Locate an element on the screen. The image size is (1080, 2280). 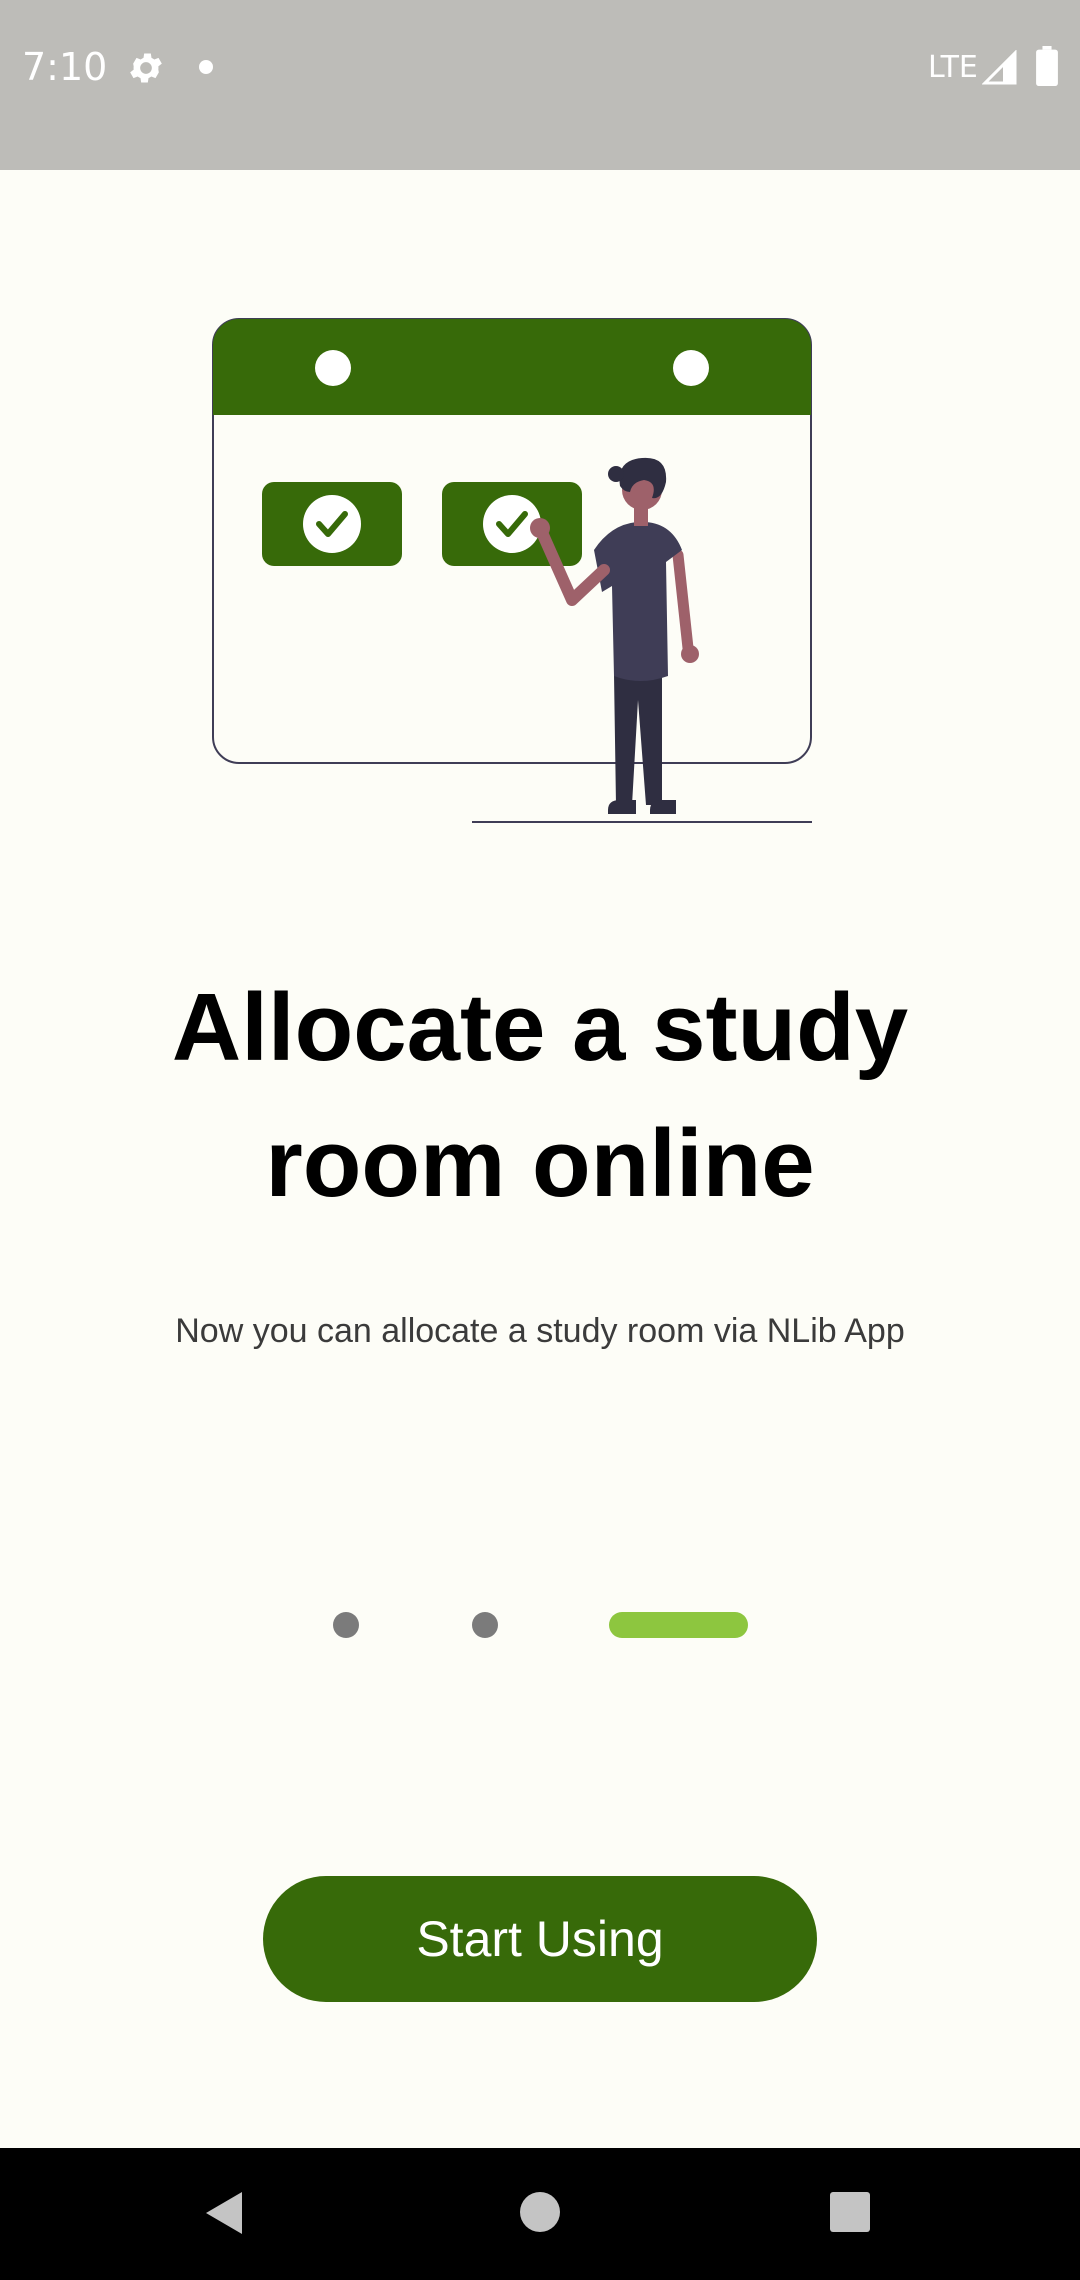
back-icon is located at coordinates (224, 2213).